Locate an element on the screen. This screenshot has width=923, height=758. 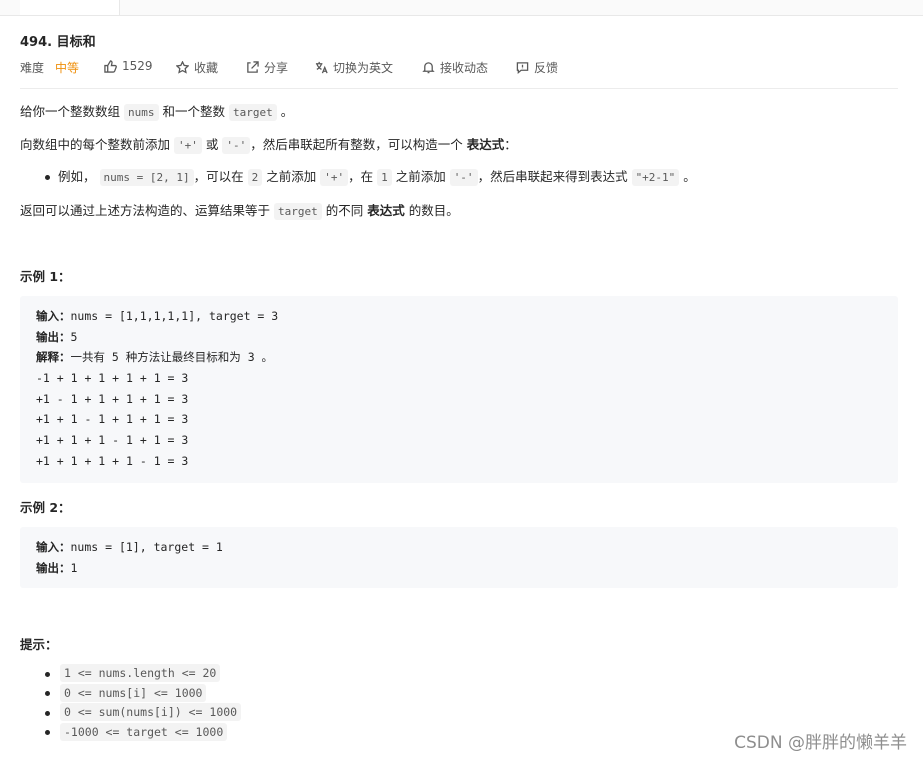
constraint-code: 1 <= nums.length <= 20 is located at coordinates (140, 673).